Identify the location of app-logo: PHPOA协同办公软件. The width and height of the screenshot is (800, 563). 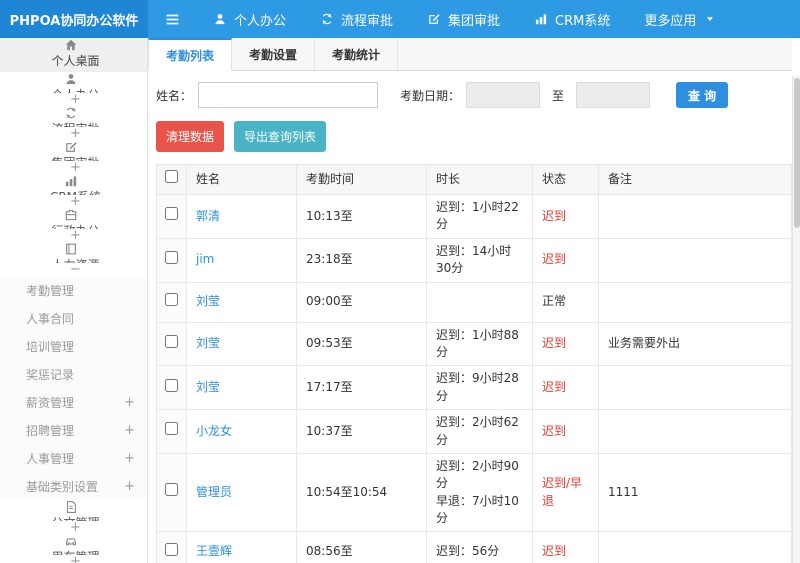
(74, 19).